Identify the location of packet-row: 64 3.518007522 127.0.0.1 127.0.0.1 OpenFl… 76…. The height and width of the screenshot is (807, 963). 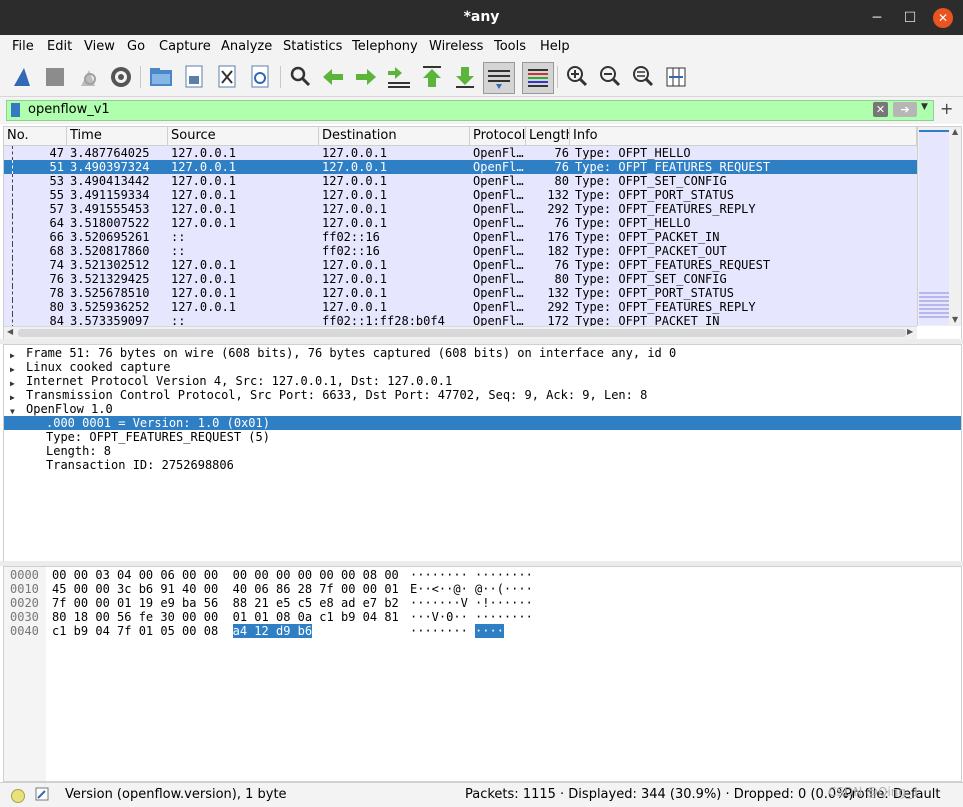
(460, 223).